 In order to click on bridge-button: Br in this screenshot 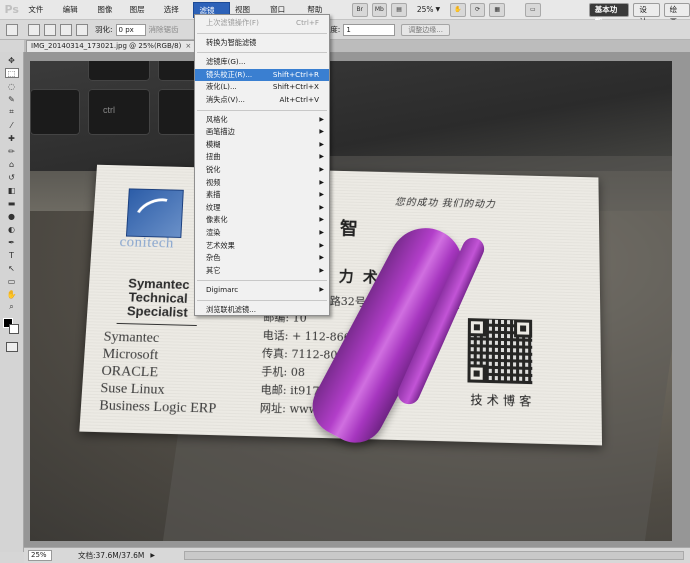, I will do `click(359, 9)`.